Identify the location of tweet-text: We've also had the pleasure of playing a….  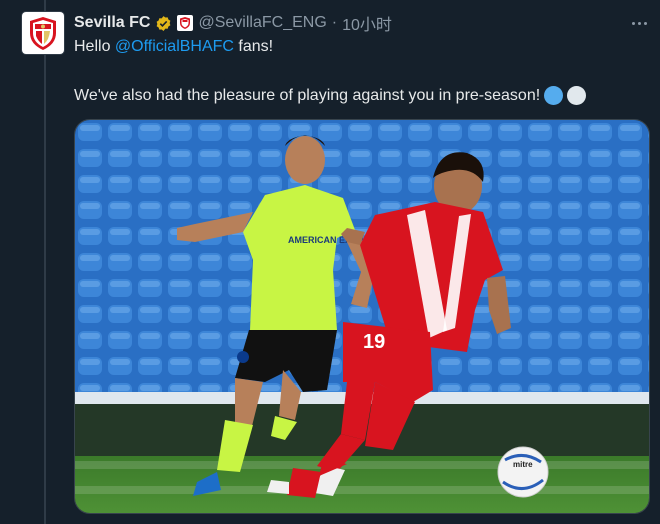
(307, 95).